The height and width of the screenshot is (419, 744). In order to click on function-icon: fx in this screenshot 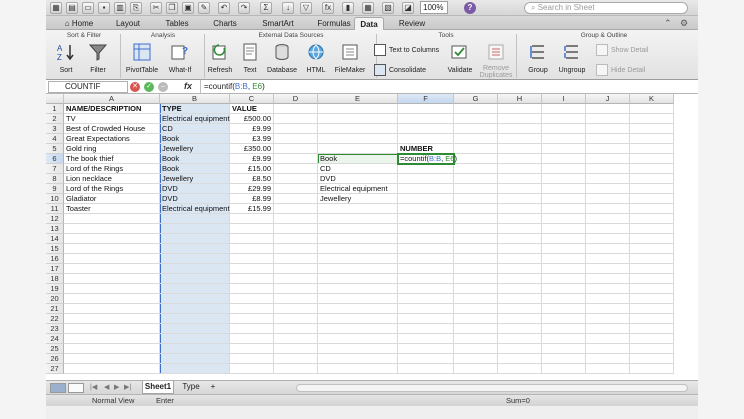, I will do `click(328, 8)`.